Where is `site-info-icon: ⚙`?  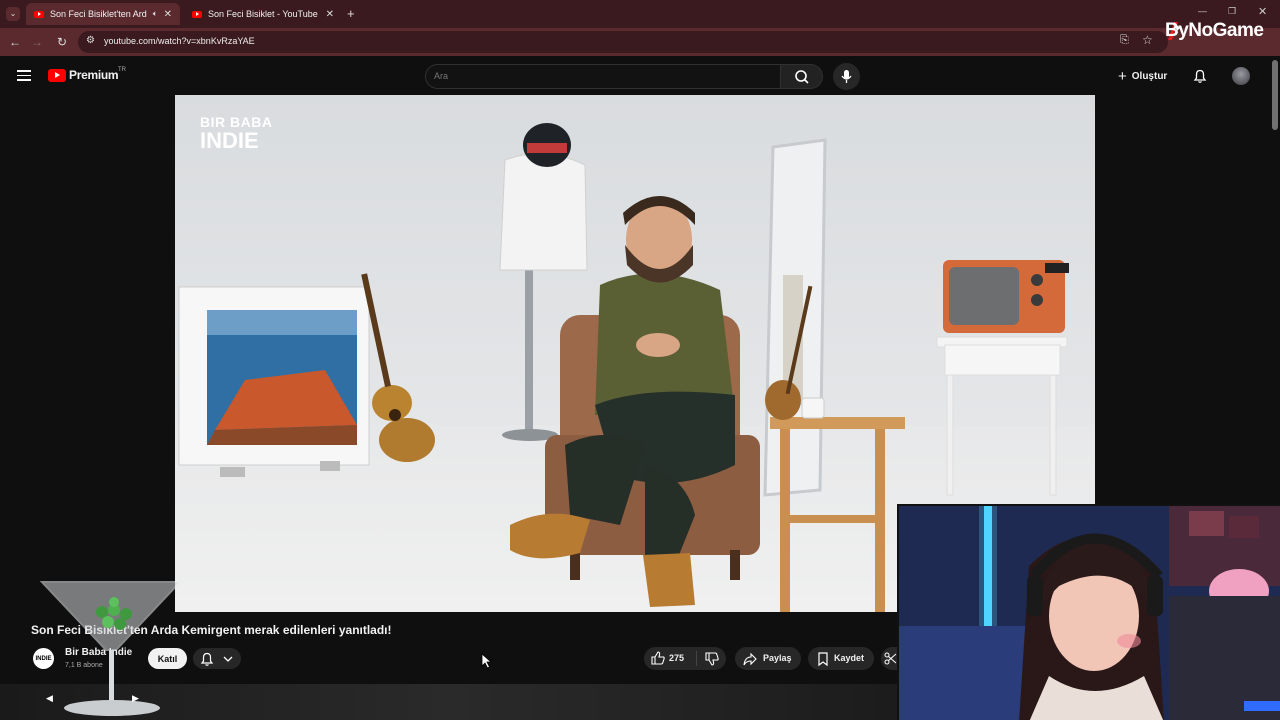
site-info-icon: ⚙ is located at coordinates (90, 40).